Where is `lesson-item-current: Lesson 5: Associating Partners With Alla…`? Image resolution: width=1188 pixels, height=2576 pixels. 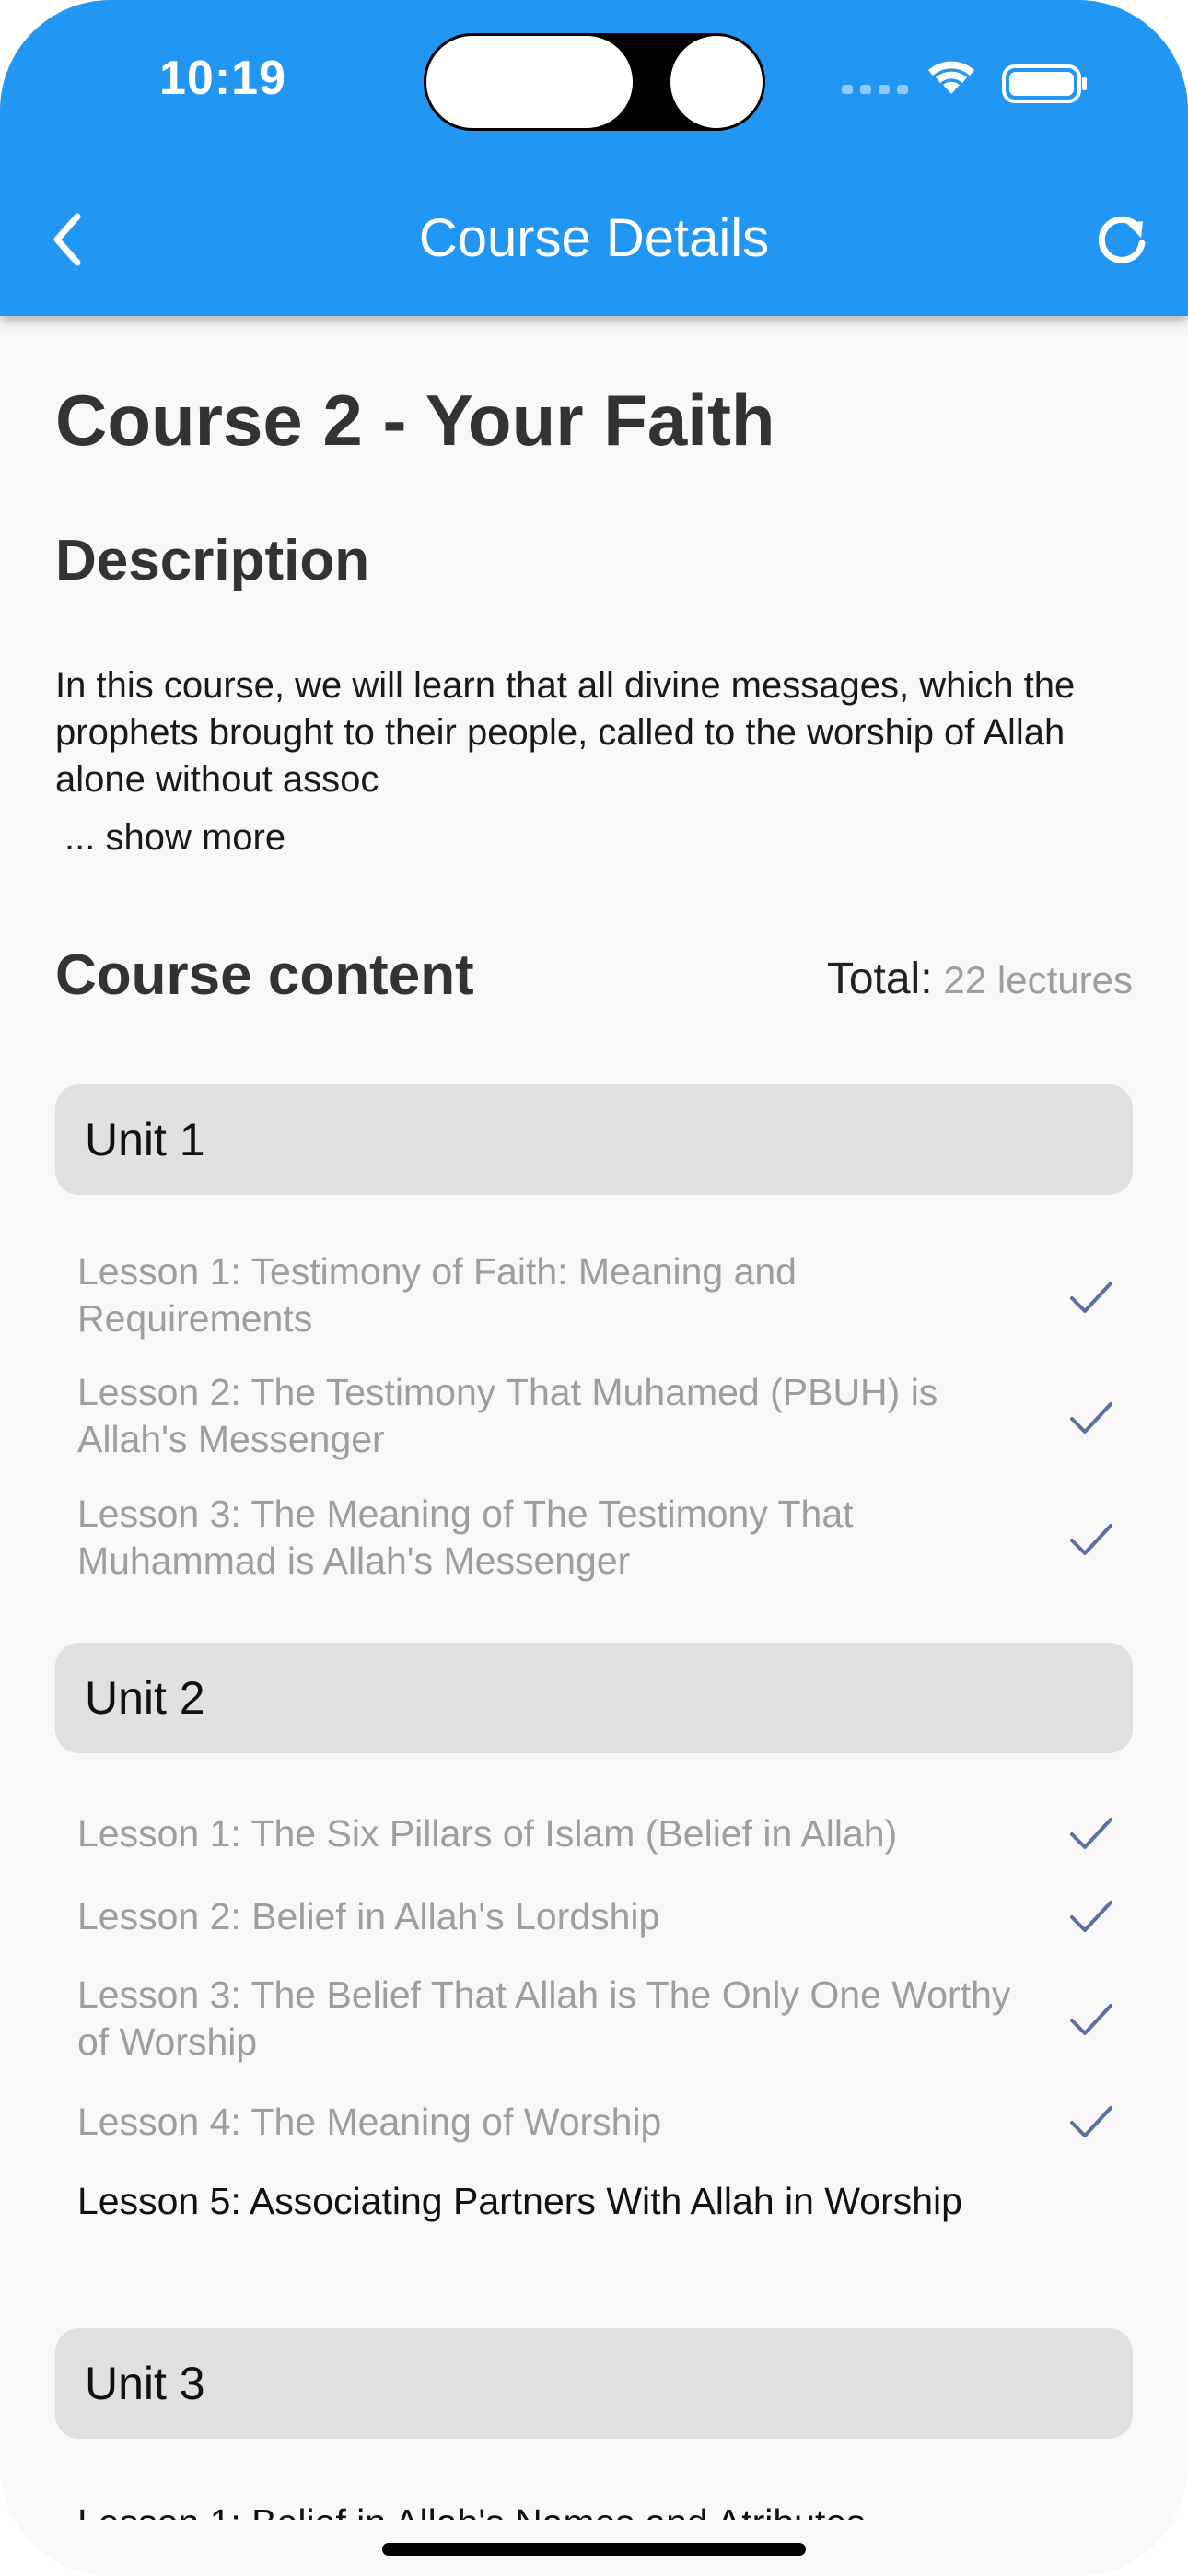
lesson-item-current: Lesson 5: Associating Partners With Alla… is located at coordinates (547, 2201).